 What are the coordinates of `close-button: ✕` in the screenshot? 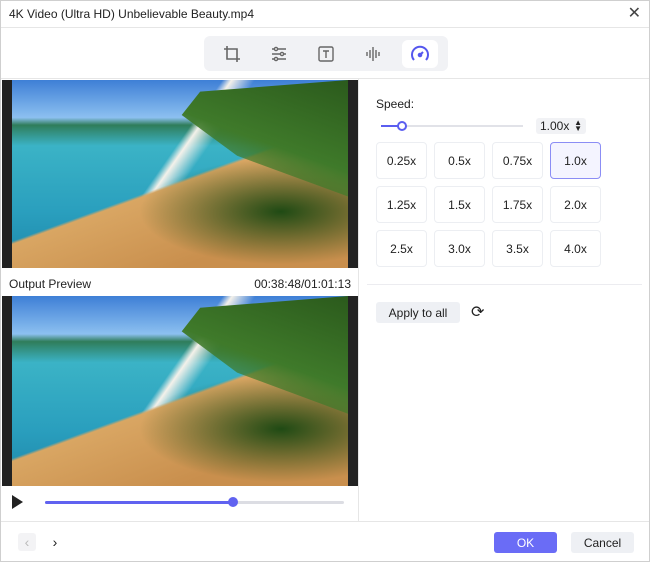 It's located at (634, 13).